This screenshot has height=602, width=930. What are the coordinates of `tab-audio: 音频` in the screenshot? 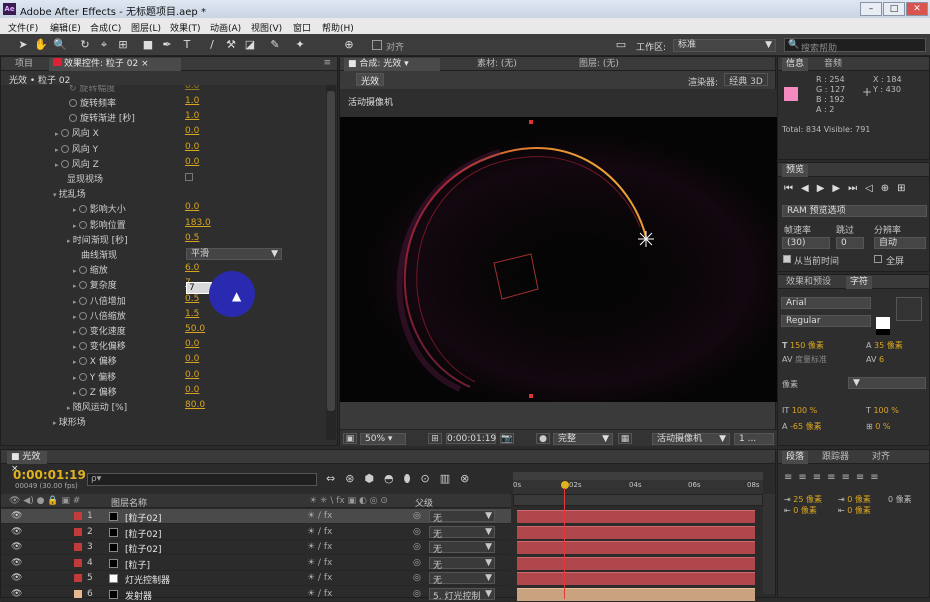 It's located at (833, 64).